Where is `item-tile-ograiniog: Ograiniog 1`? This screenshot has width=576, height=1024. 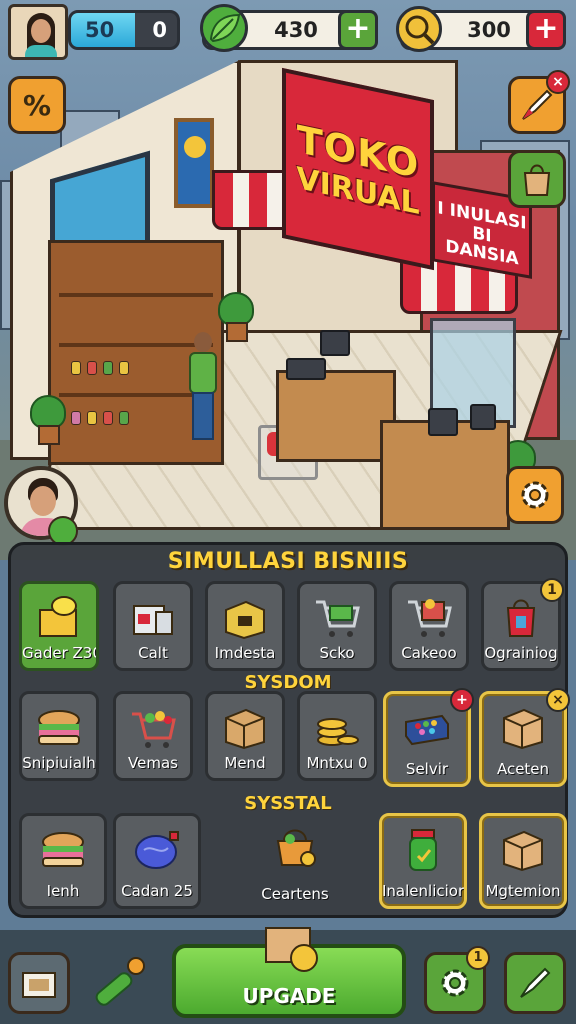
item-tile-ograiniog: Ograiniog 1 is located at coordinates (522, 624).